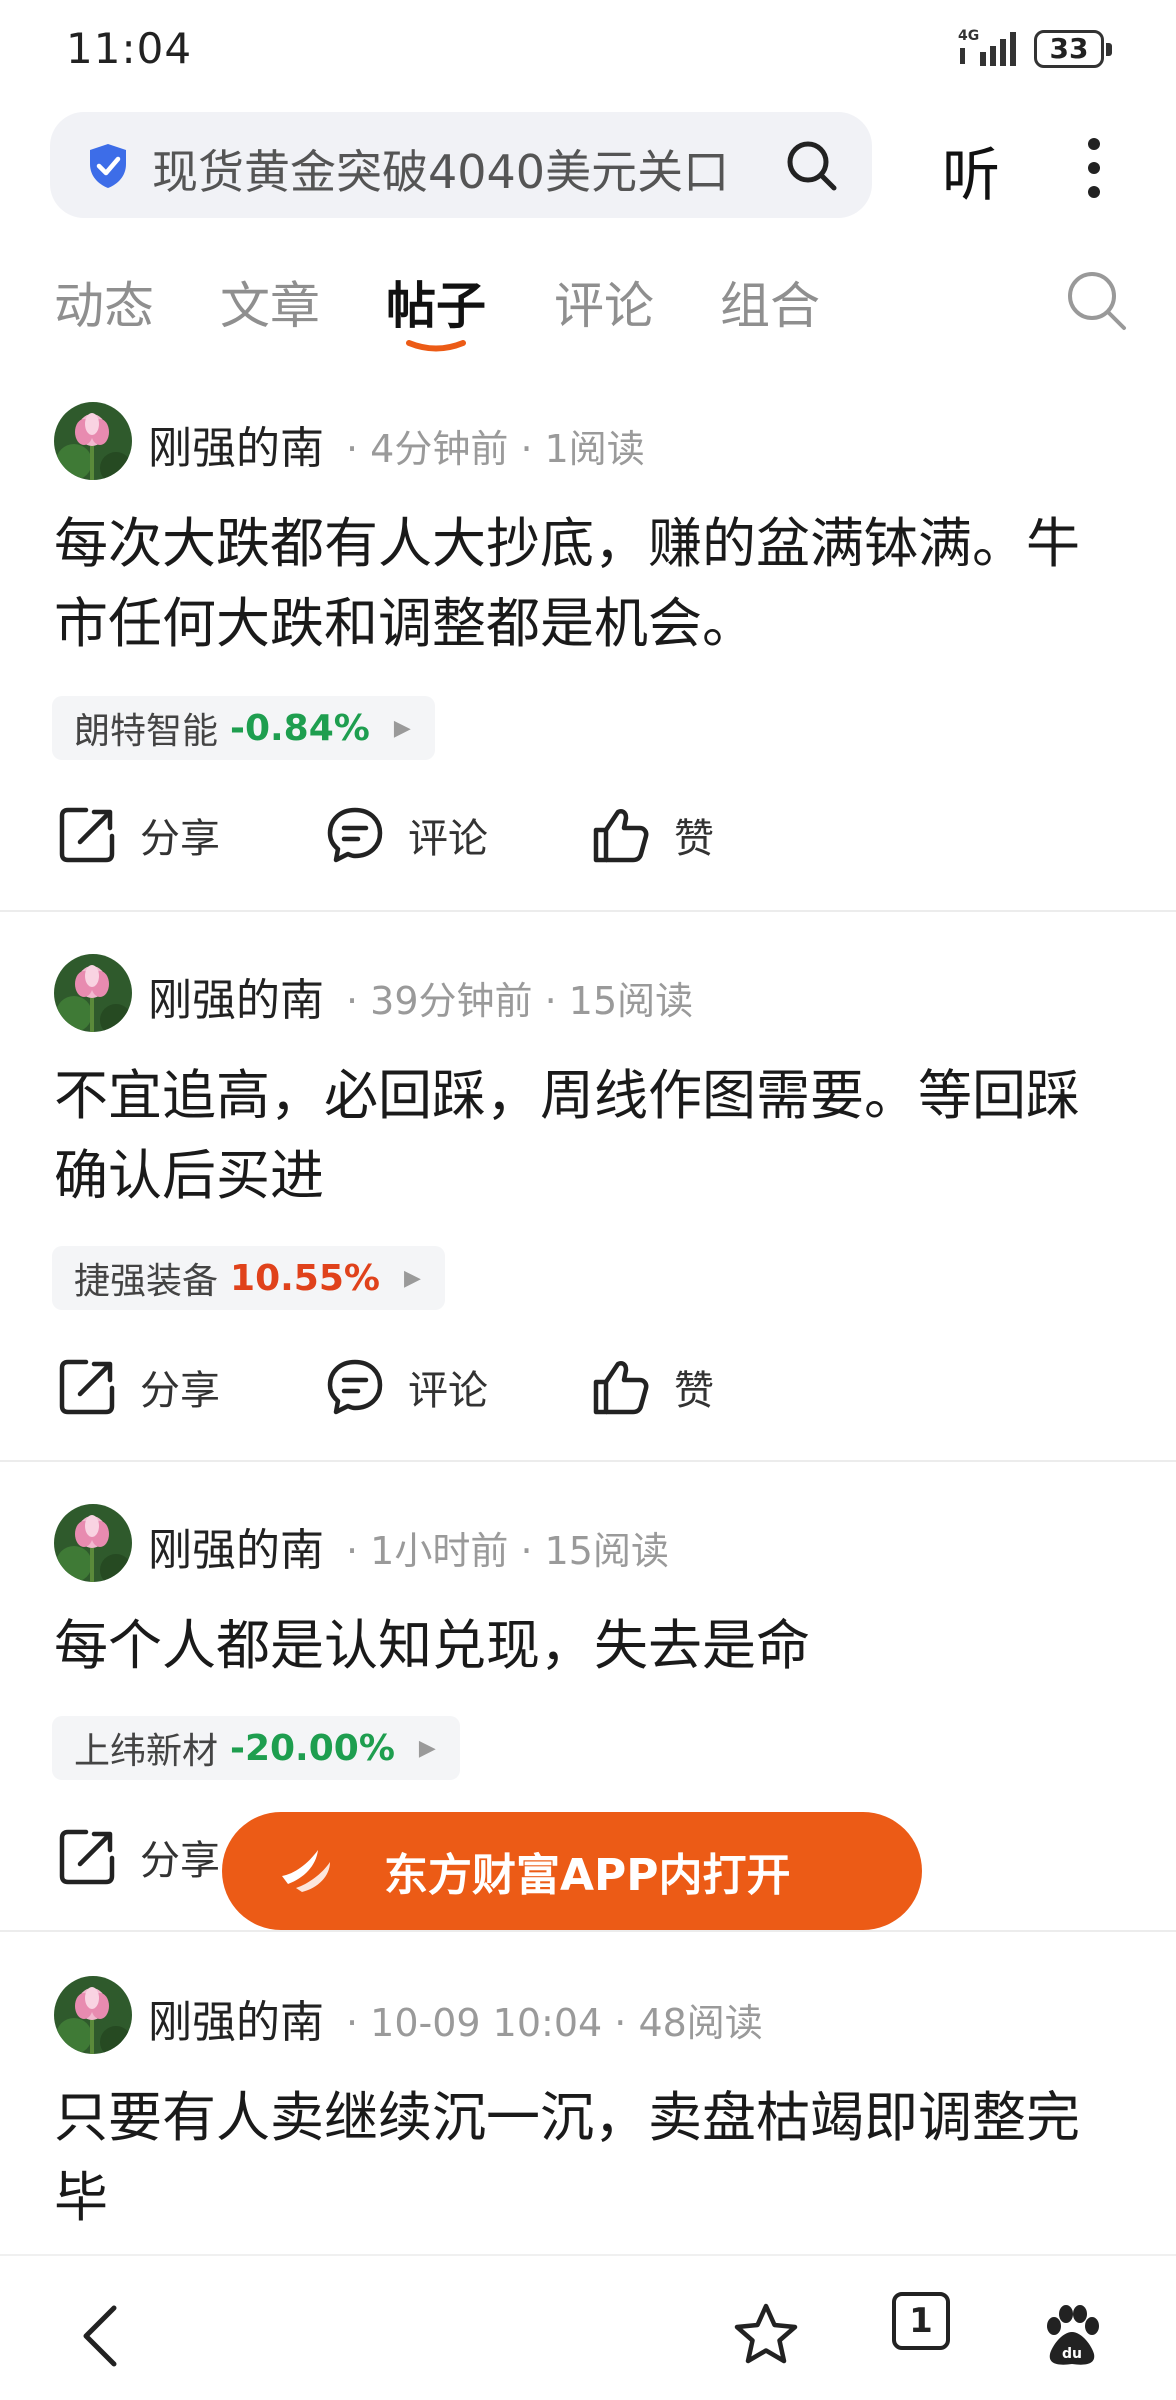 This screenshot has width=1176, height=2400. What do you see at coordinates (486, 2023) in the screenshot?
I see `post-time: 10-09 10:04` at bounding box center [486, 2023].